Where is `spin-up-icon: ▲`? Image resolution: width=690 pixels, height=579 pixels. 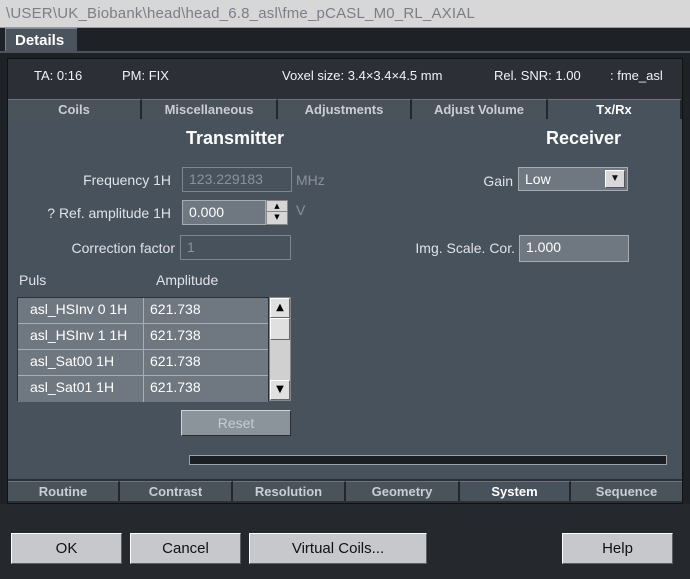
spin-up-icon: ▲ is located at coordinates (277, 206).